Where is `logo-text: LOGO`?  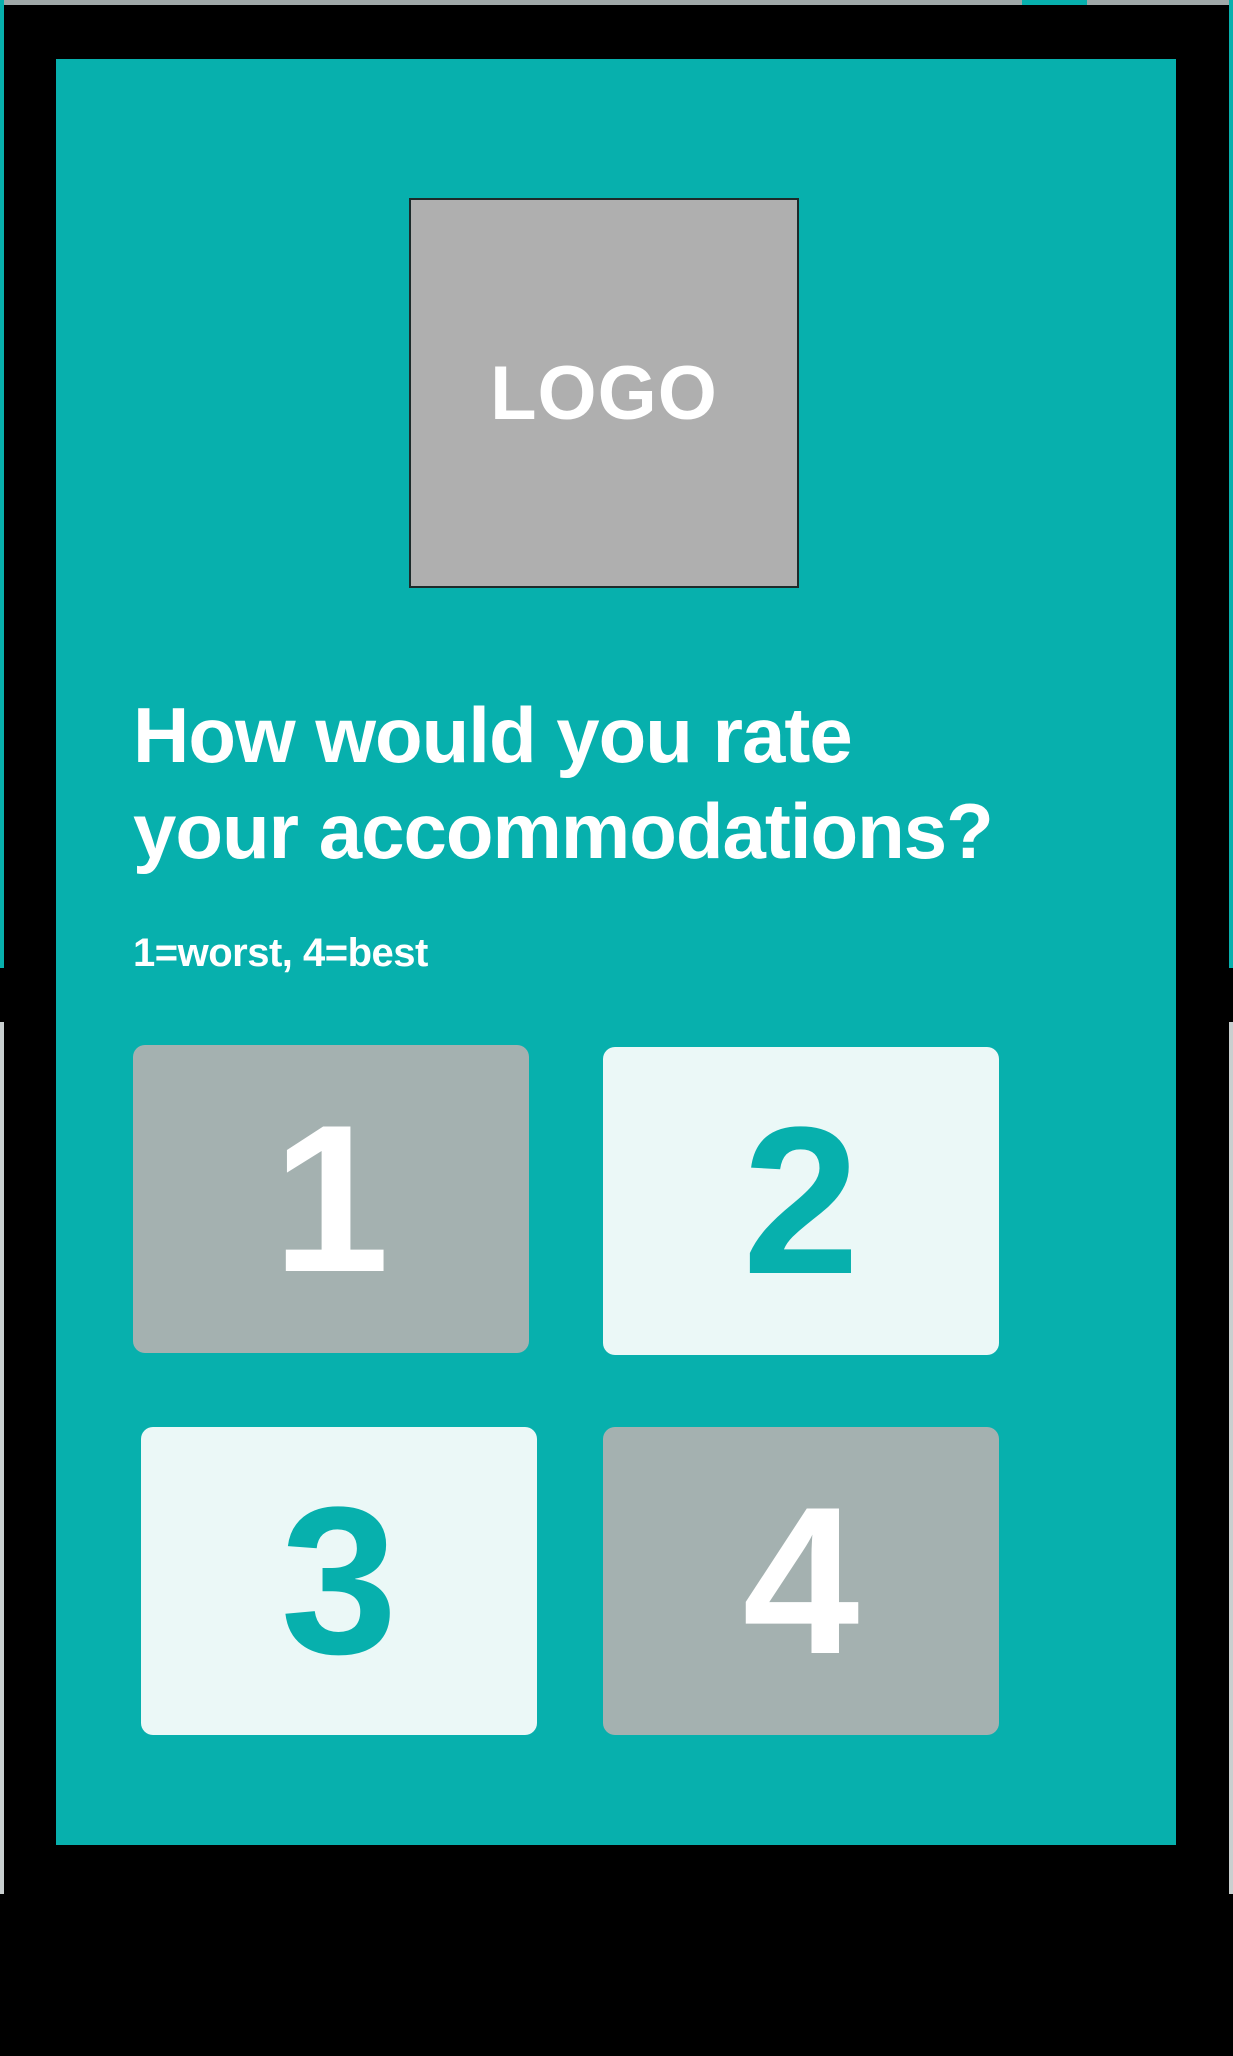
logo-text: LOGO is located at coordinates (604, 393).